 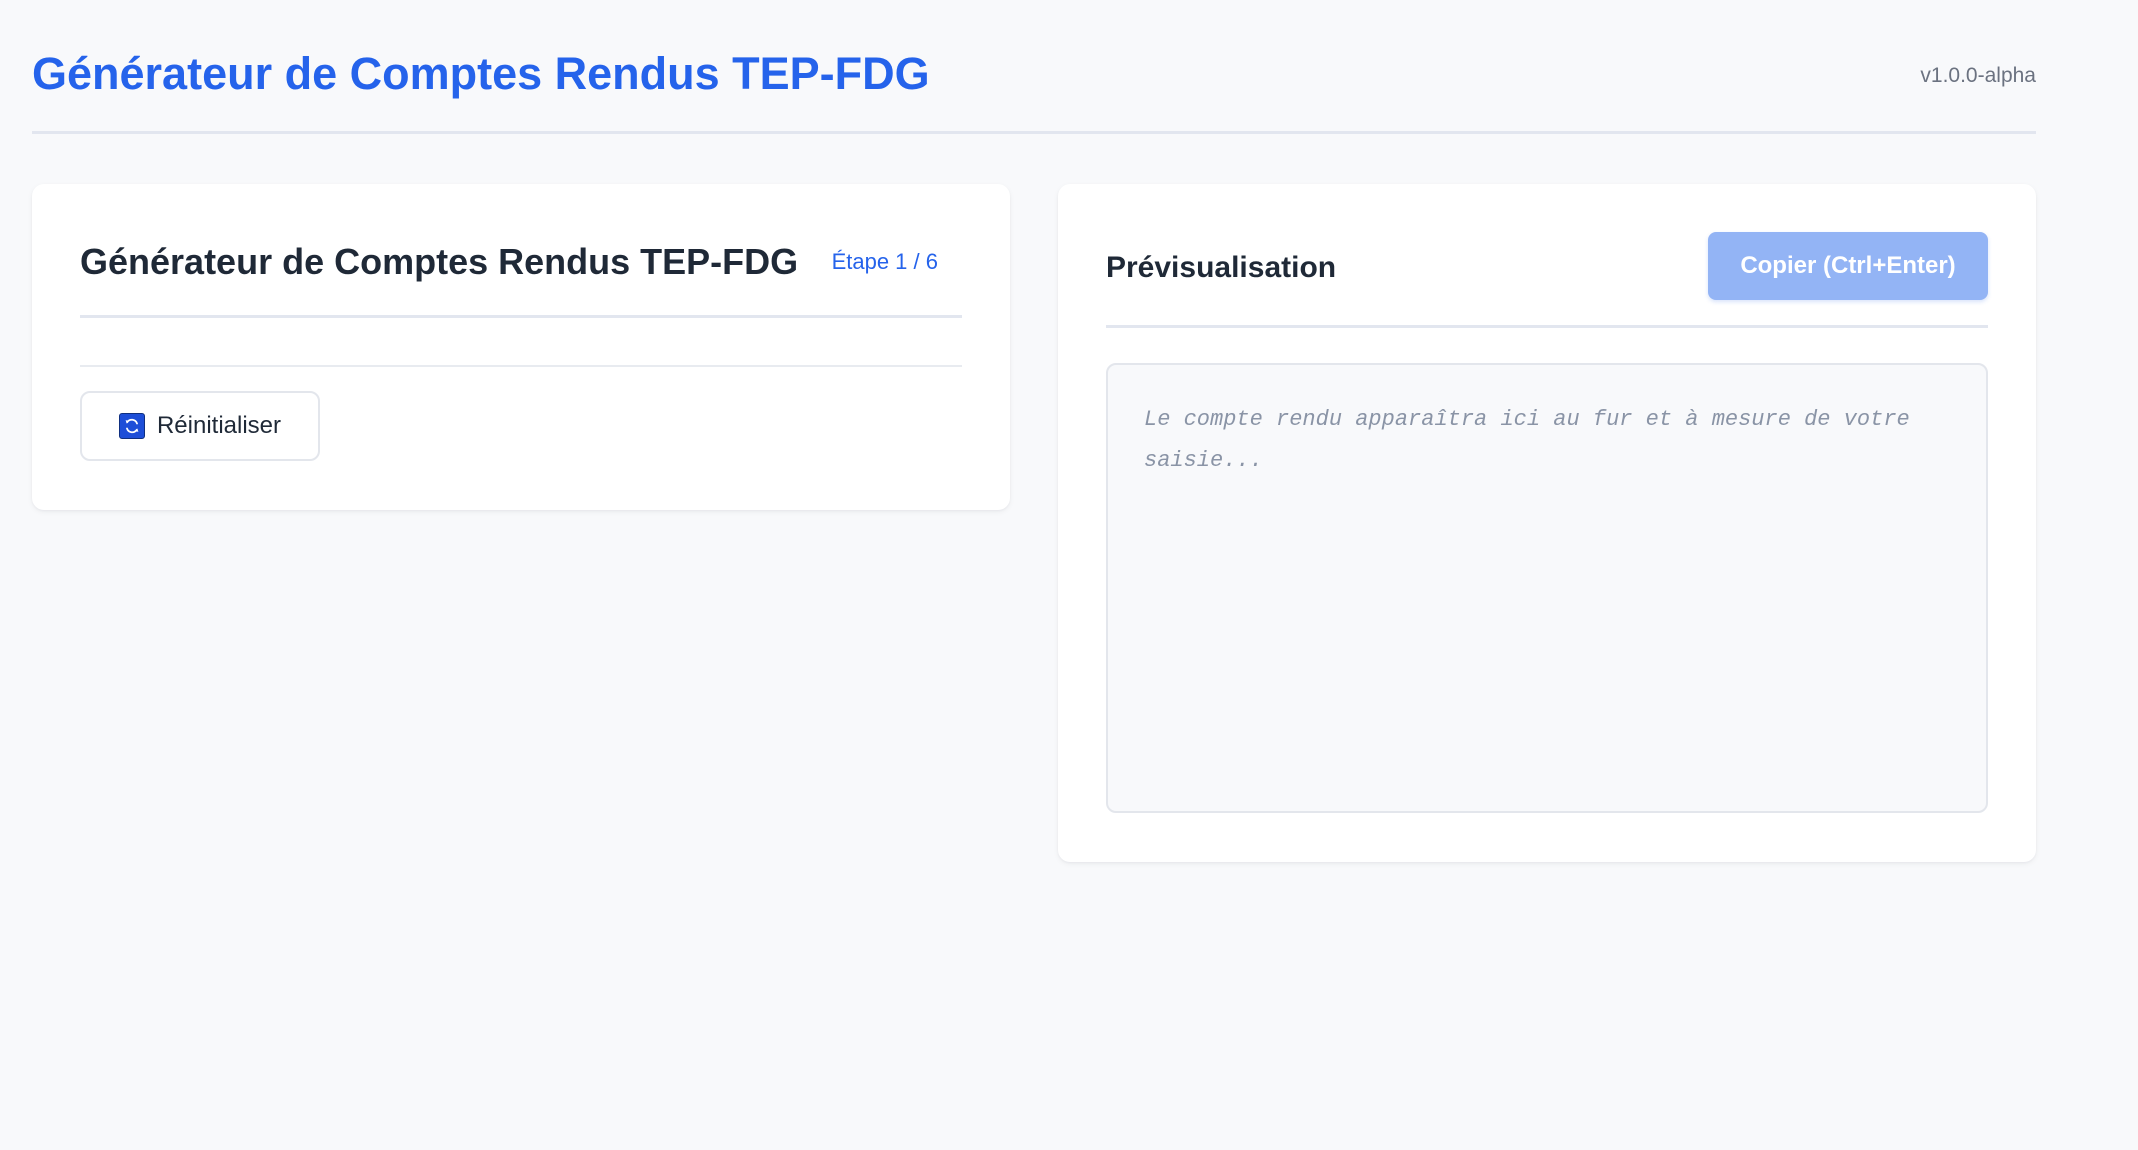 I want to click on copy-button: Copier (Ctrl+Enter), so click(x=1848, y=266).